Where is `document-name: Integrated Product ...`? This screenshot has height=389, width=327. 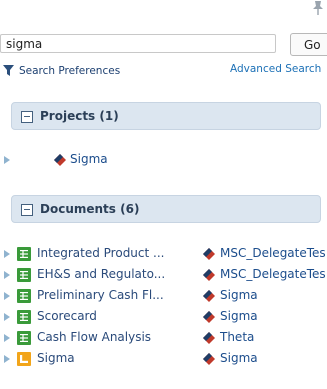
document-name: Integrated Product ... is located at coordinates (100, 253).